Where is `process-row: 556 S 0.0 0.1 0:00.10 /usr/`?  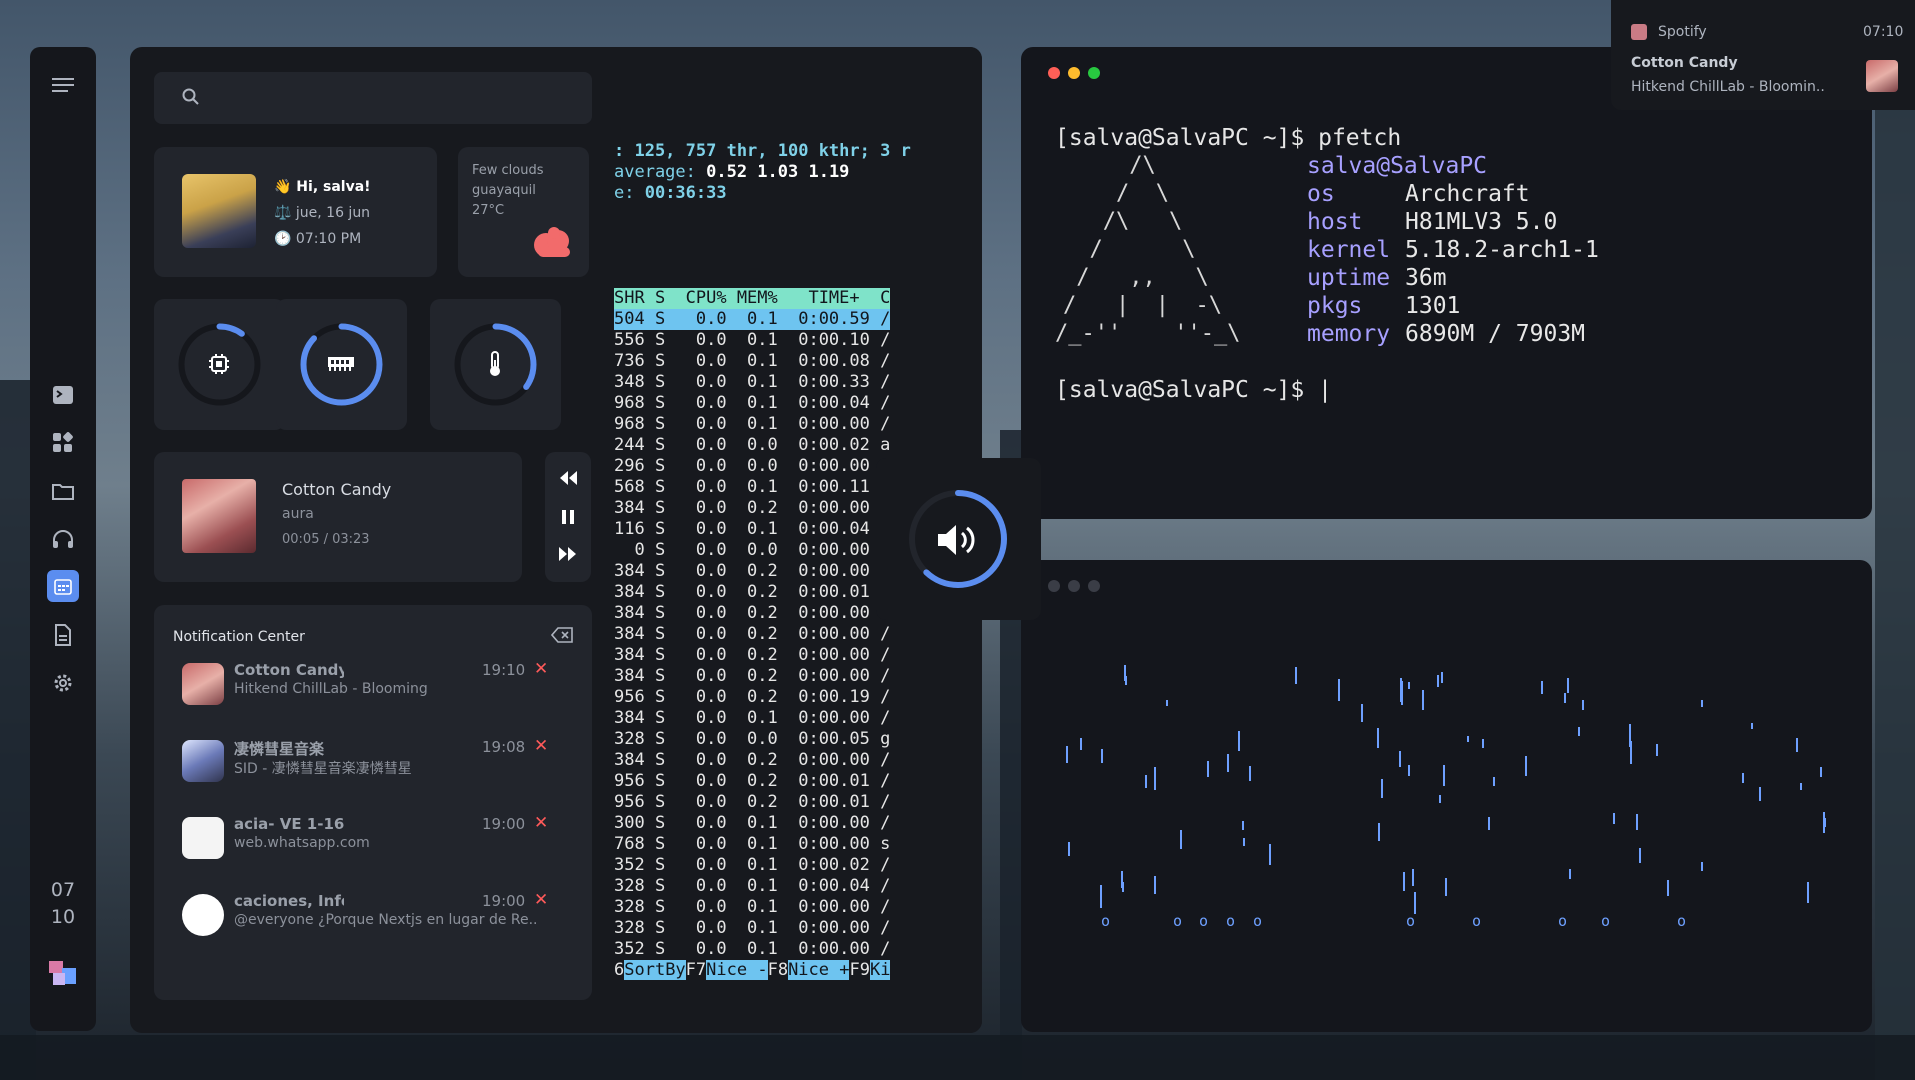
process-row: 556 S 0.0 0.1 0:00.10 /usr/ is located at coordinates (752, 340).